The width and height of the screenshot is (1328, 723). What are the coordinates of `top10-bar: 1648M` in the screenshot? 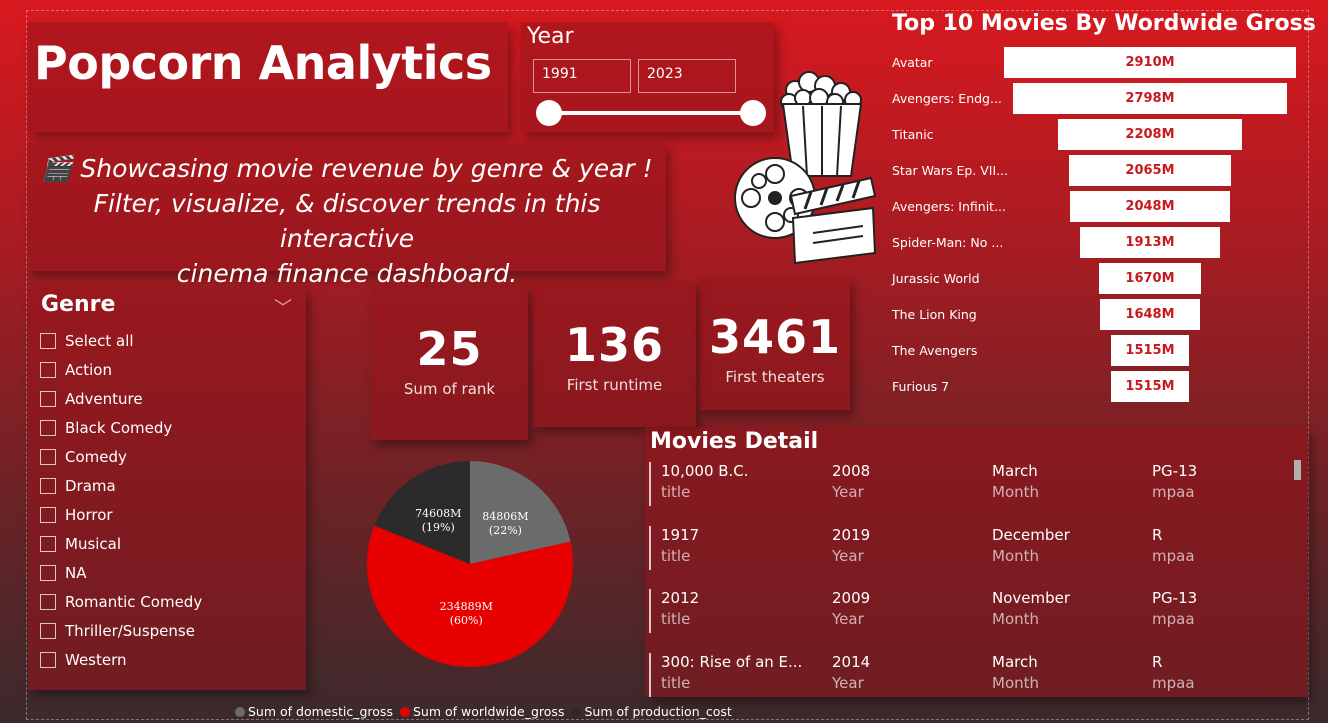 It's located at (1150, 314).